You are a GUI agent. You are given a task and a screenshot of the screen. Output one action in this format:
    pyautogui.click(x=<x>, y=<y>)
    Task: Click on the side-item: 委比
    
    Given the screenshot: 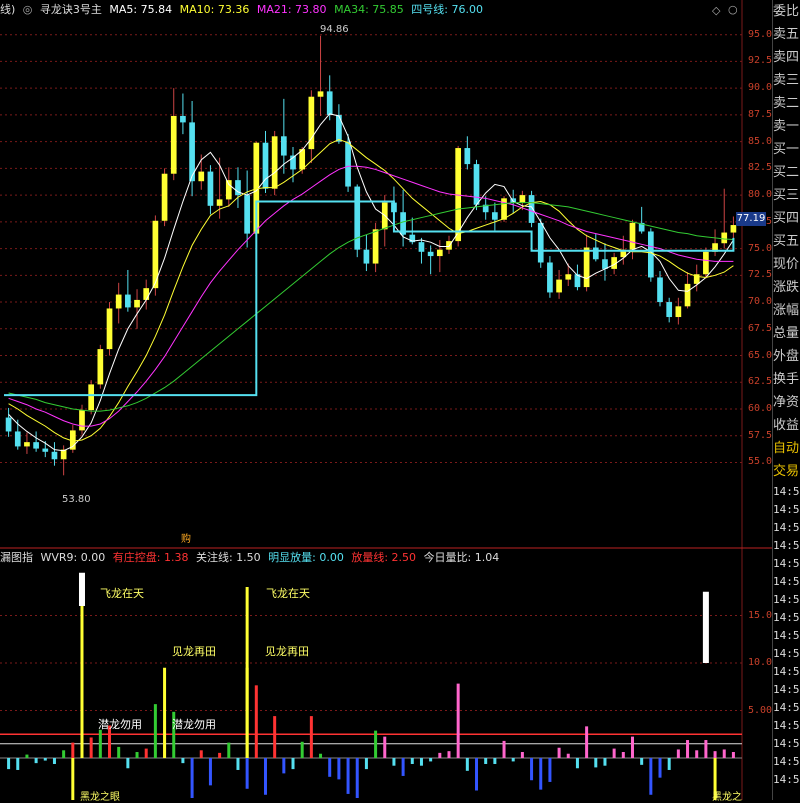 What is the action you would take?
    pyautogui.click(x=786, y=11)
    